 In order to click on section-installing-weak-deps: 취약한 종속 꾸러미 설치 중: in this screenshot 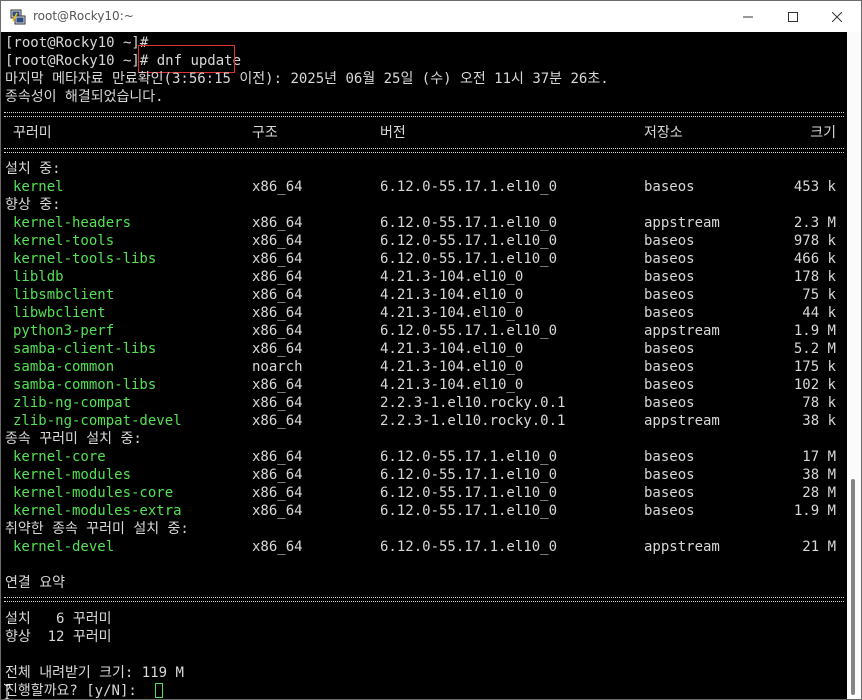, I will do `click(97, 529)`.